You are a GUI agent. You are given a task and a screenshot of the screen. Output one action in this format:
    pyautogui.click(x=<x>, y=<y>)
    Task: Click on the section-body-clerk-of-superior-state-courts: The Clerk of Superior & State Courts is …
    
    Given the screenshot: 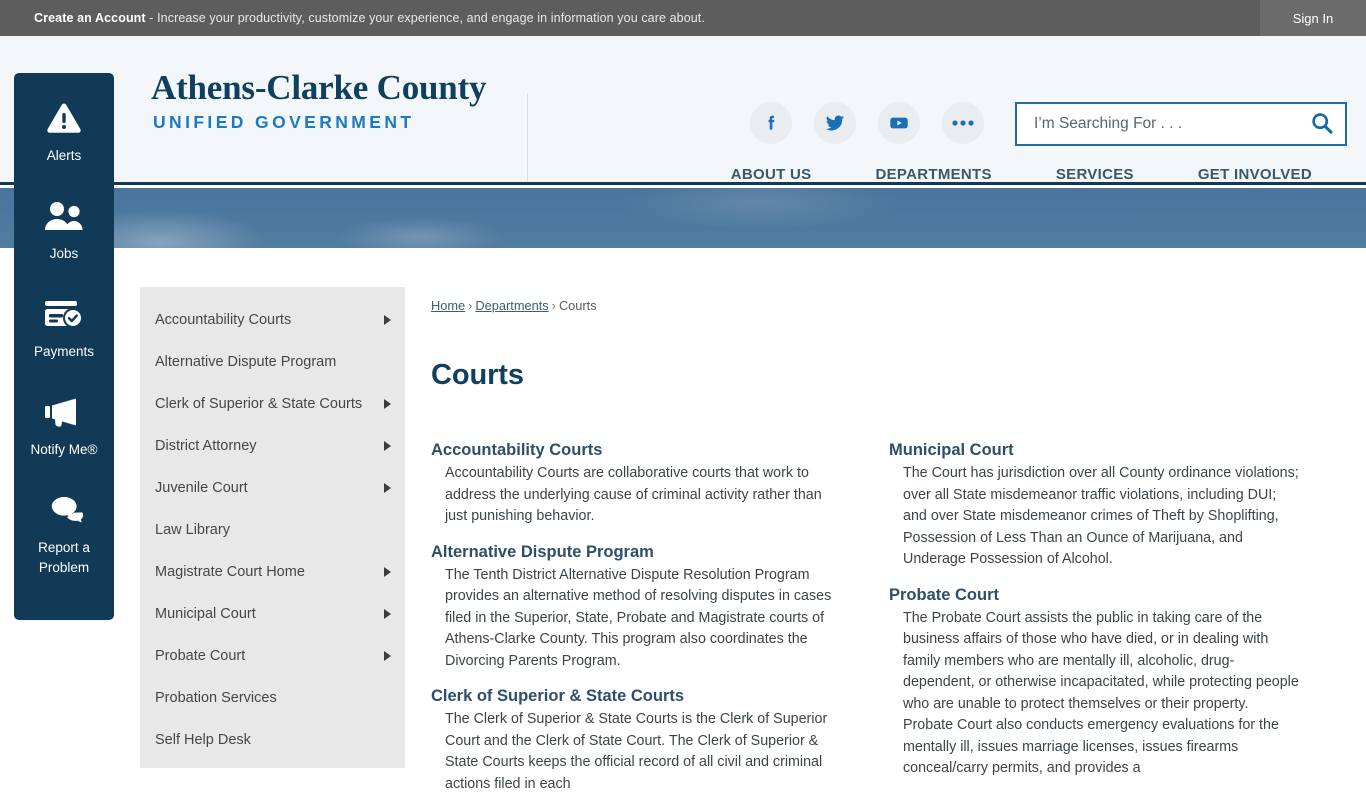 What is the action you would take?
    pyautogui.click(x=636, y=751)
    